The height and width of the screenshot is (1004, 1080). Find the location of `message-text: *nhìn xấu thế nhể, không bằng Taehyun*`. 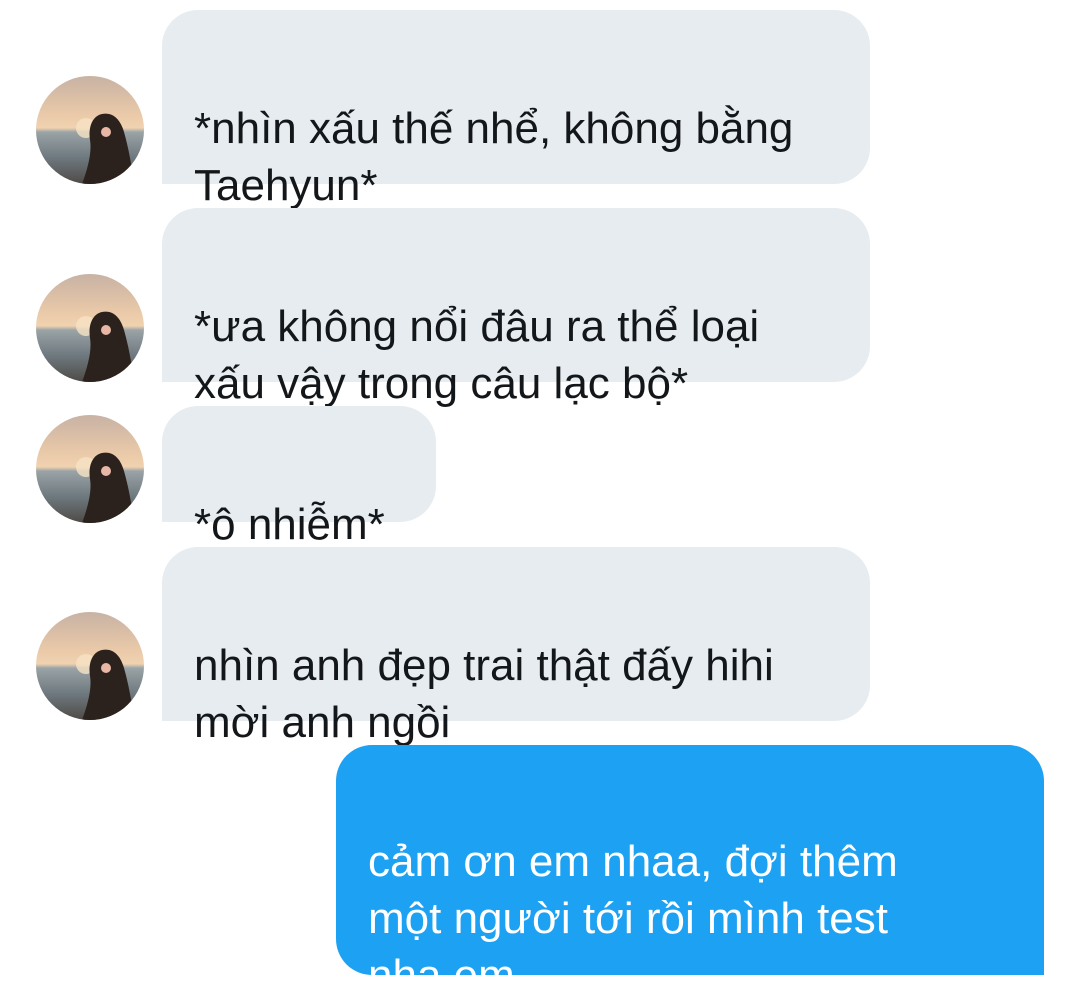

message-text: *nhìn xấu thế nhể, không bằng Taehyun* is located at coordinates (494, 157).